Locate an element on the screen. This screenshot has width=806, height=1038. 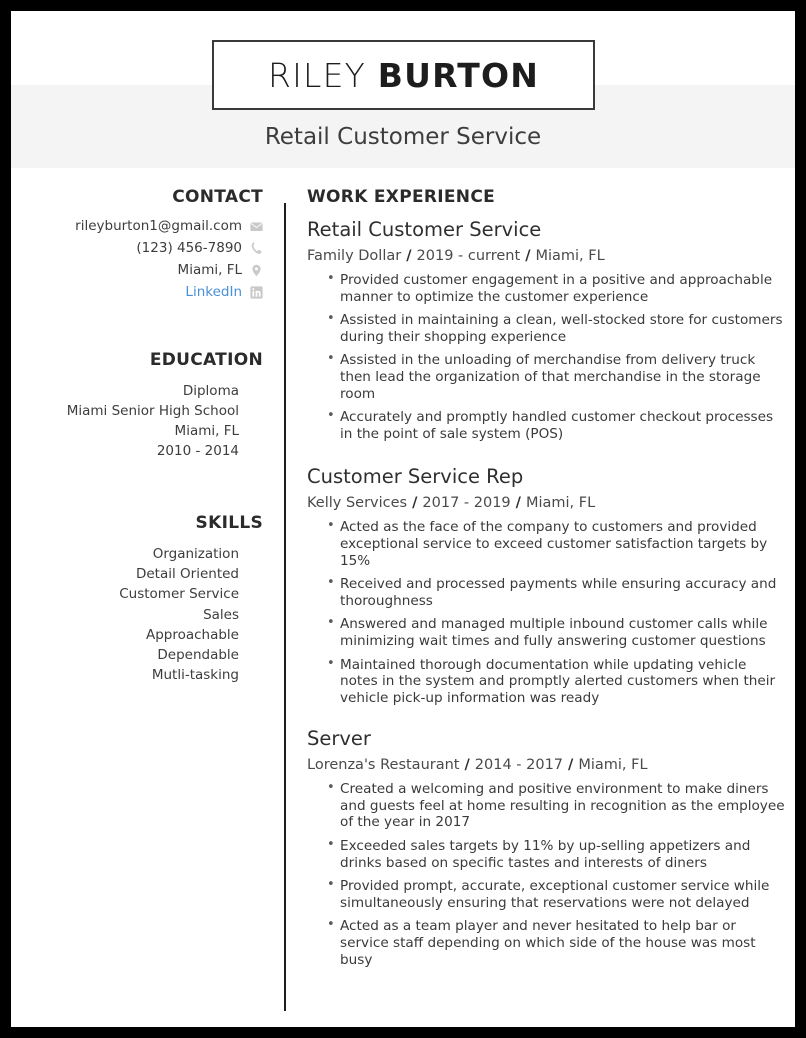
contact-linkedin-link: LinkedIn is located at coordinates (213, 292).